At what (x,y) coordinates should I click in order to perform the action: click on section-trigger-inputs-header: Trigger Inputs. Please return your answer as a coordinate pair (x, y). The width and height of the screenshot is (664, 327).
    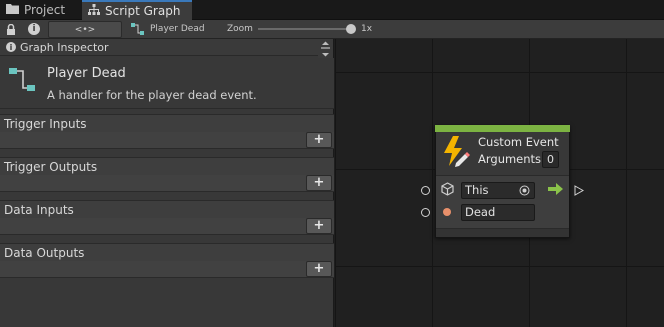
    Looking at the image, I should click on (167, 123).